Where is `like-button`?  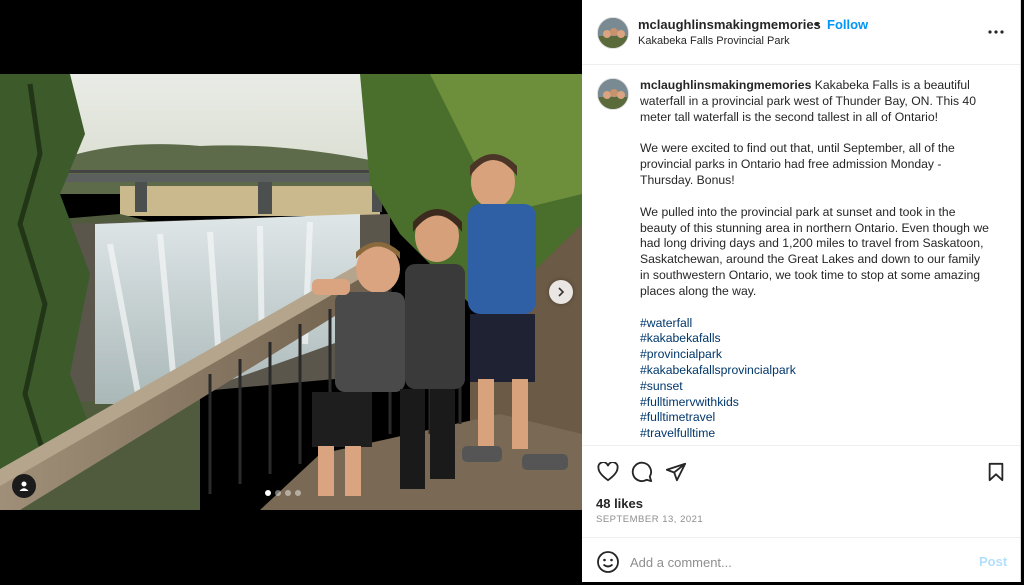 like-button is located at coordinates (608, 472).